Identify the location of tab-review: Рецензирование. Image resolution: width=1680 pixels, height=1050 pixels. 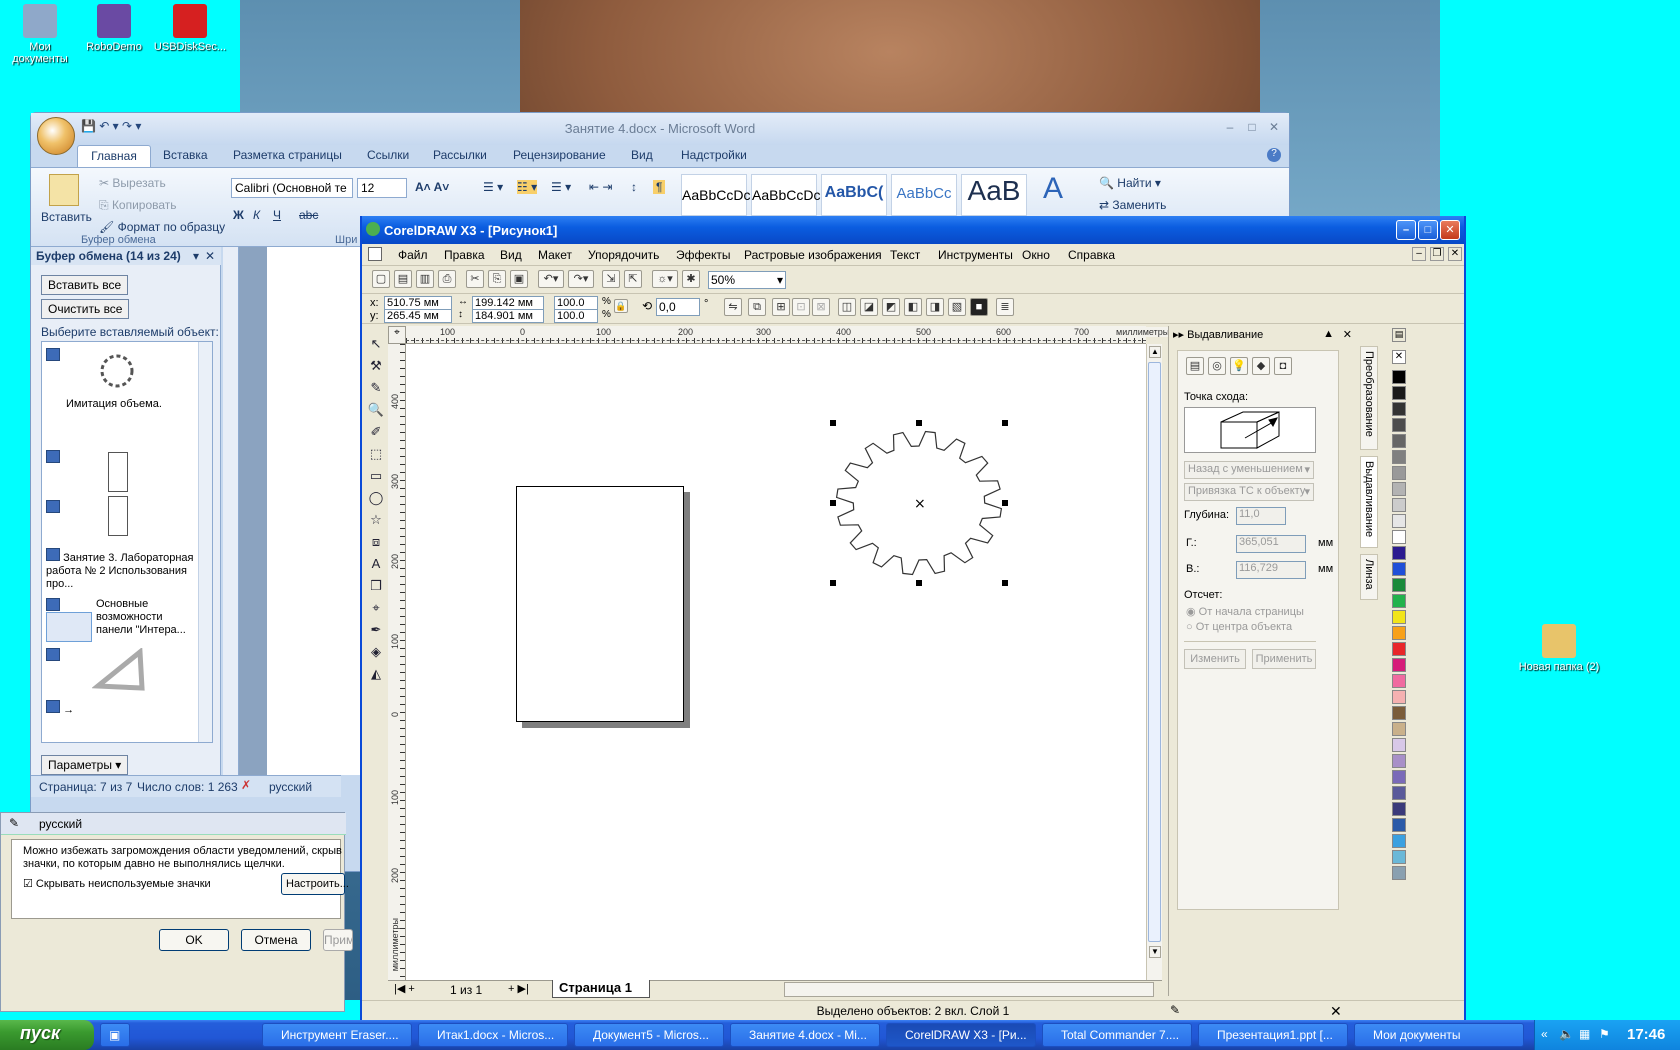
(559, 155).